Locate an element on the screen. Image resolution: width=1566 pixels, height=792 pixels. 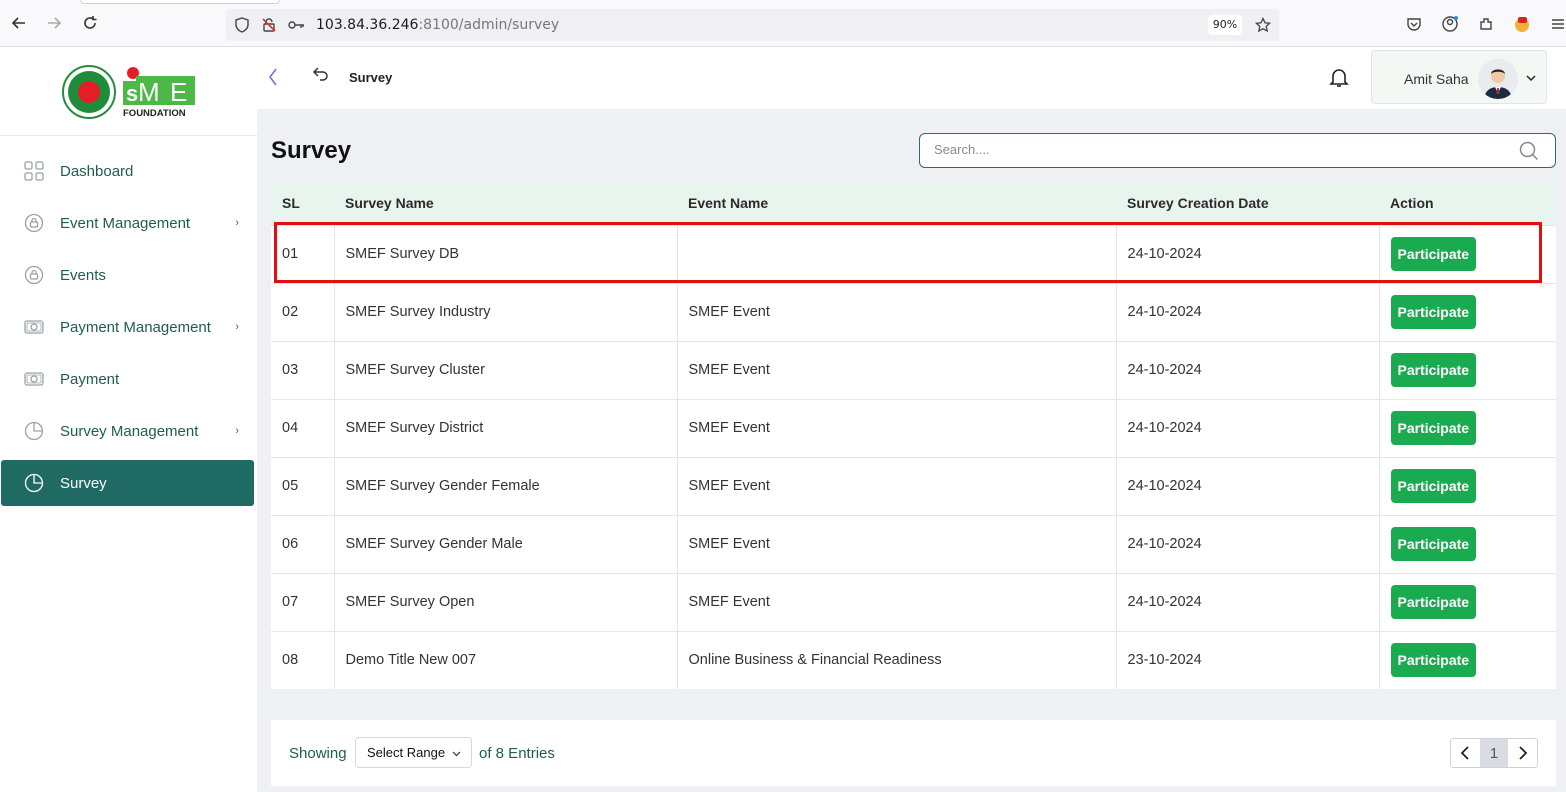
cell-sl: 07 is located at coordinates (302, 601).